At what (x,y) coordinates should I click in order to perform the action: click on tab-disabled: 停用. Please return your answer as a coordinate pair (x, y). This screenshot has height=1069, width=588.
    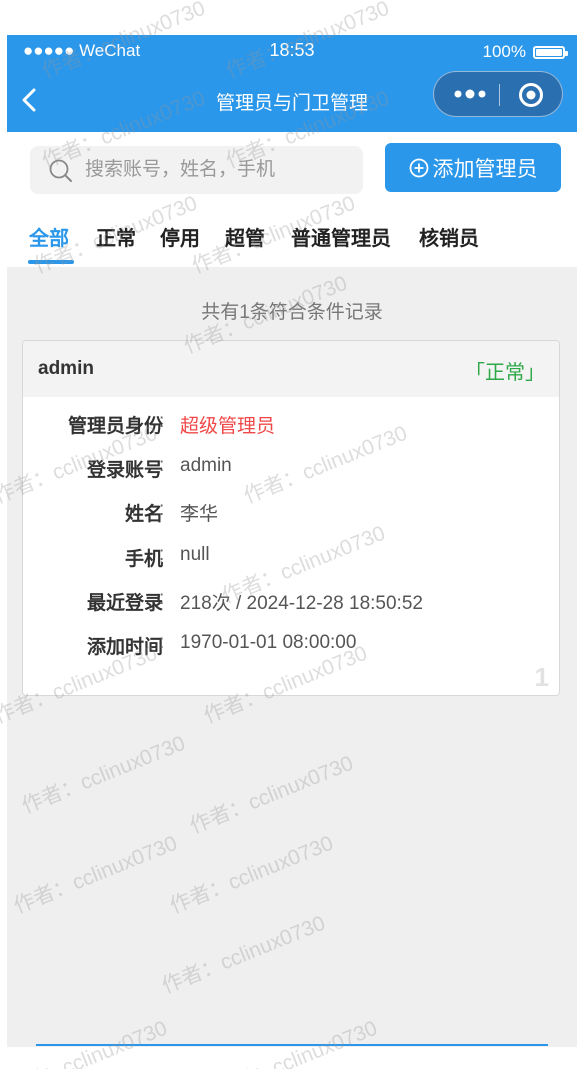
    Looking at the image, I should click on (180, 236).